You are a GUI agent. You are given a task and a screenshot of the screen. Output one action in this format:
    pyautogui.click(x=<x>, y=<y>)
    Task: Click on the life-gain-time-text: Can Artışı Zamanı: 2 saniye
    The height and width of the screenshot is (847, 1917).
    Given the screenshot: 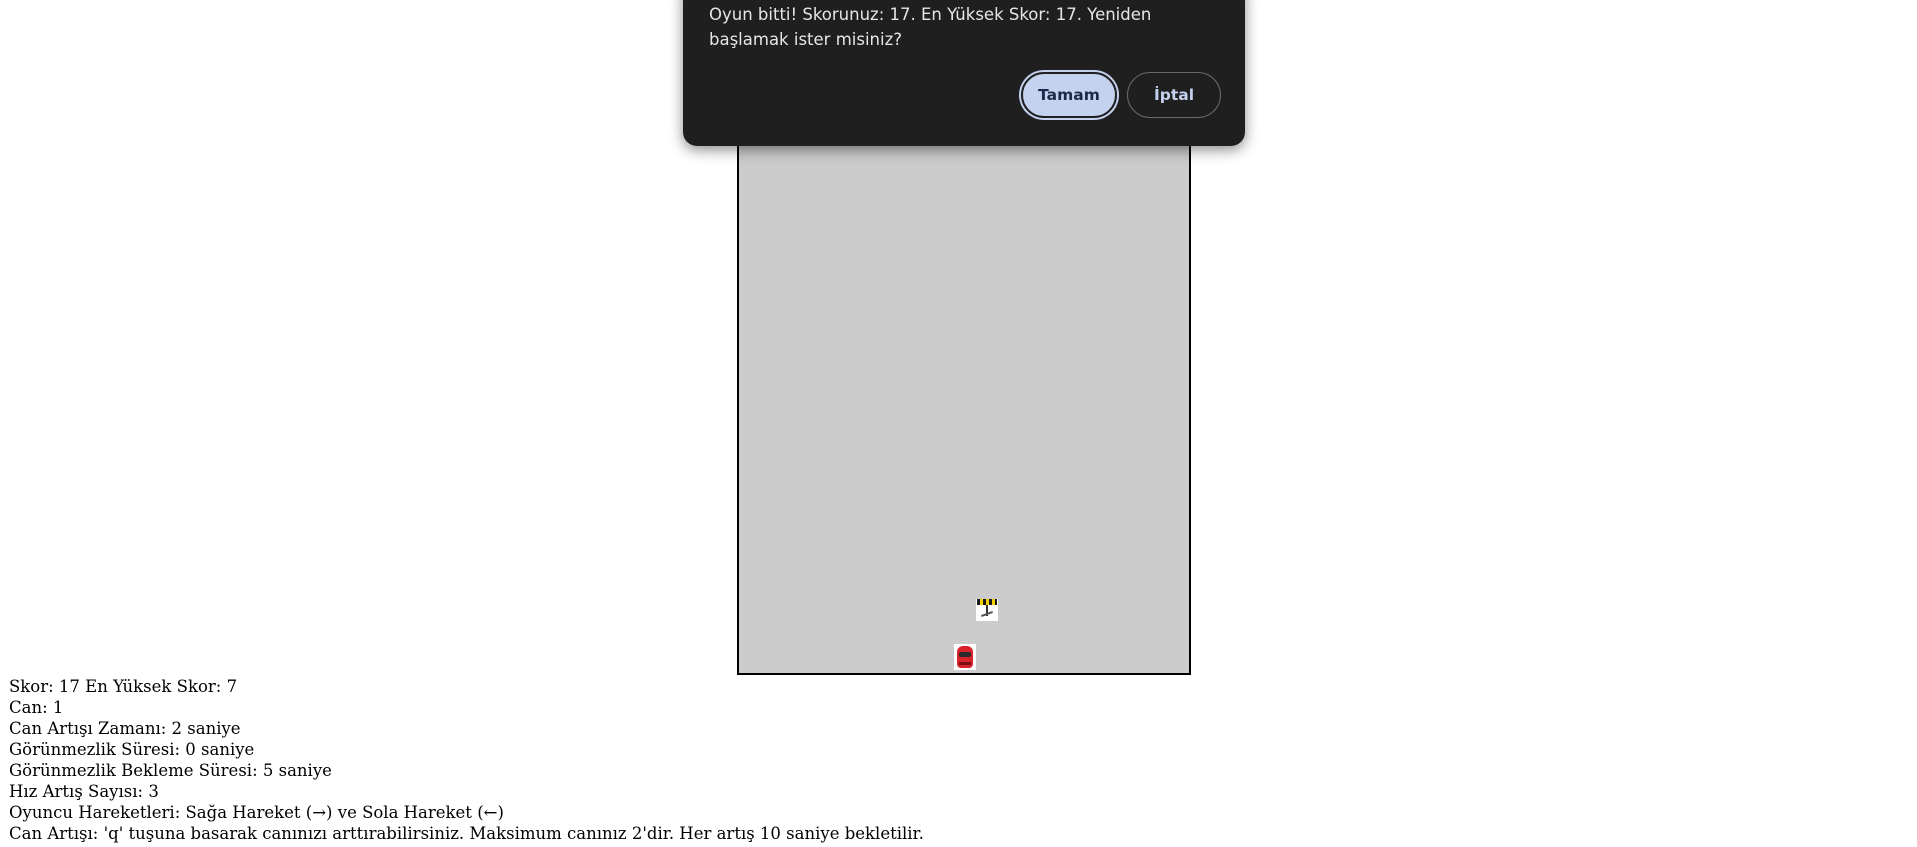 What is the action you would take?
    pyautogui.click(x=125, y=728)
    